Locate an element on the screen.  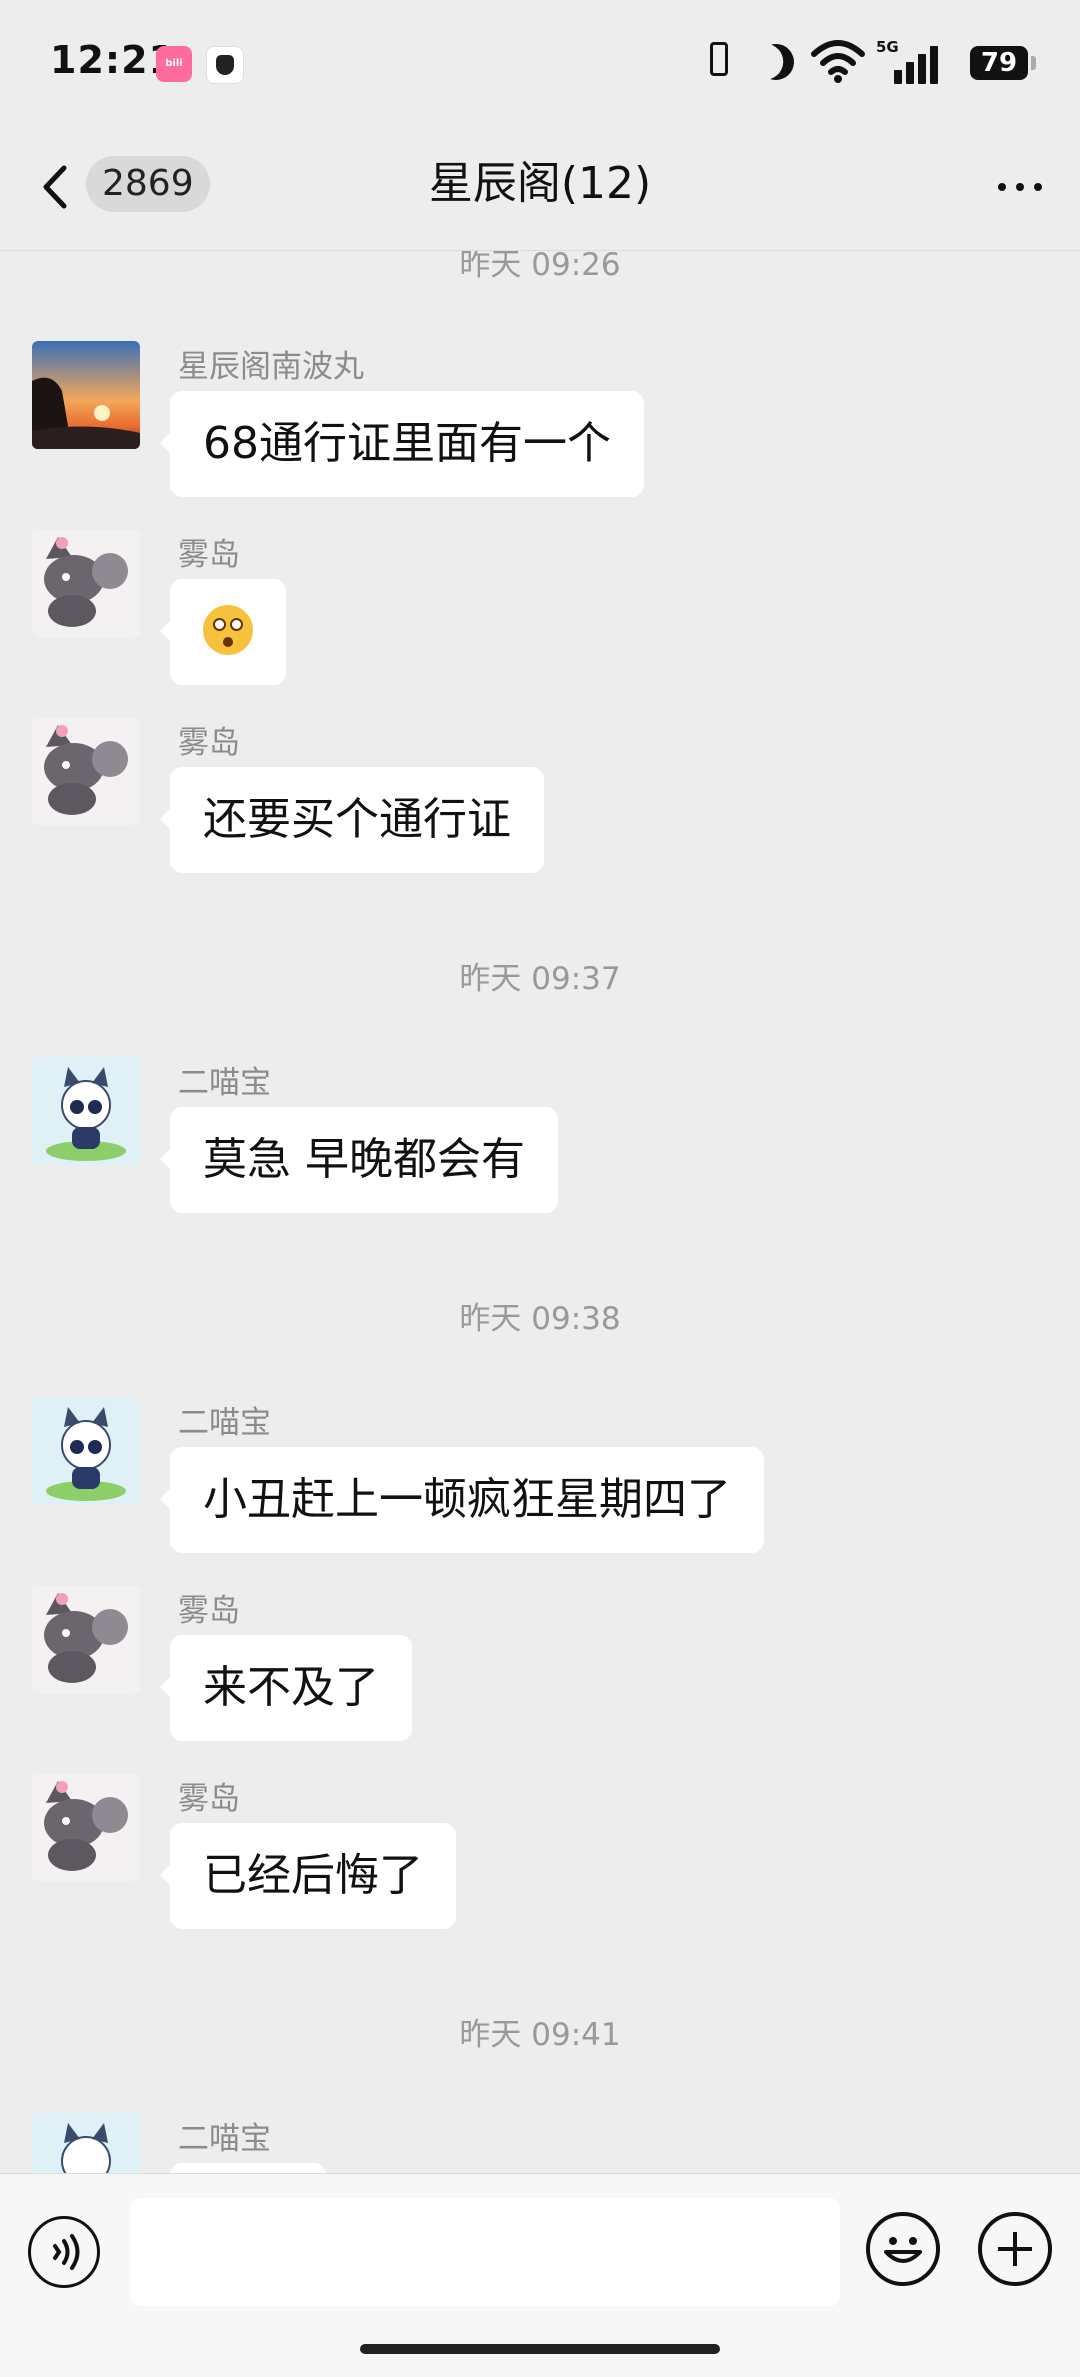
chat-header: 2869 星辰阁(12) is located at coordinates (540, 185).